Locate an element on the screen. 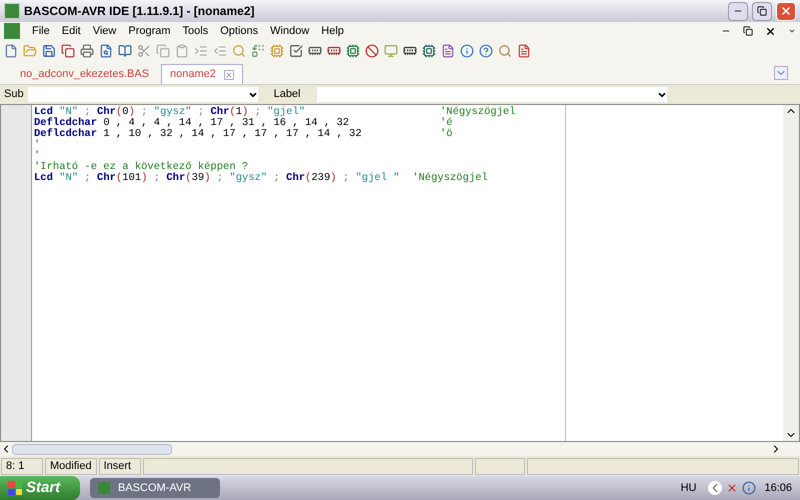 The image size is (800, 500). code-text: Lcd "N" ; Chr(101) ; Chr(39) ; "gysz" ; Chr(239) ; "gjel " 'Négyszögjel is located at coordinates (261, 178).